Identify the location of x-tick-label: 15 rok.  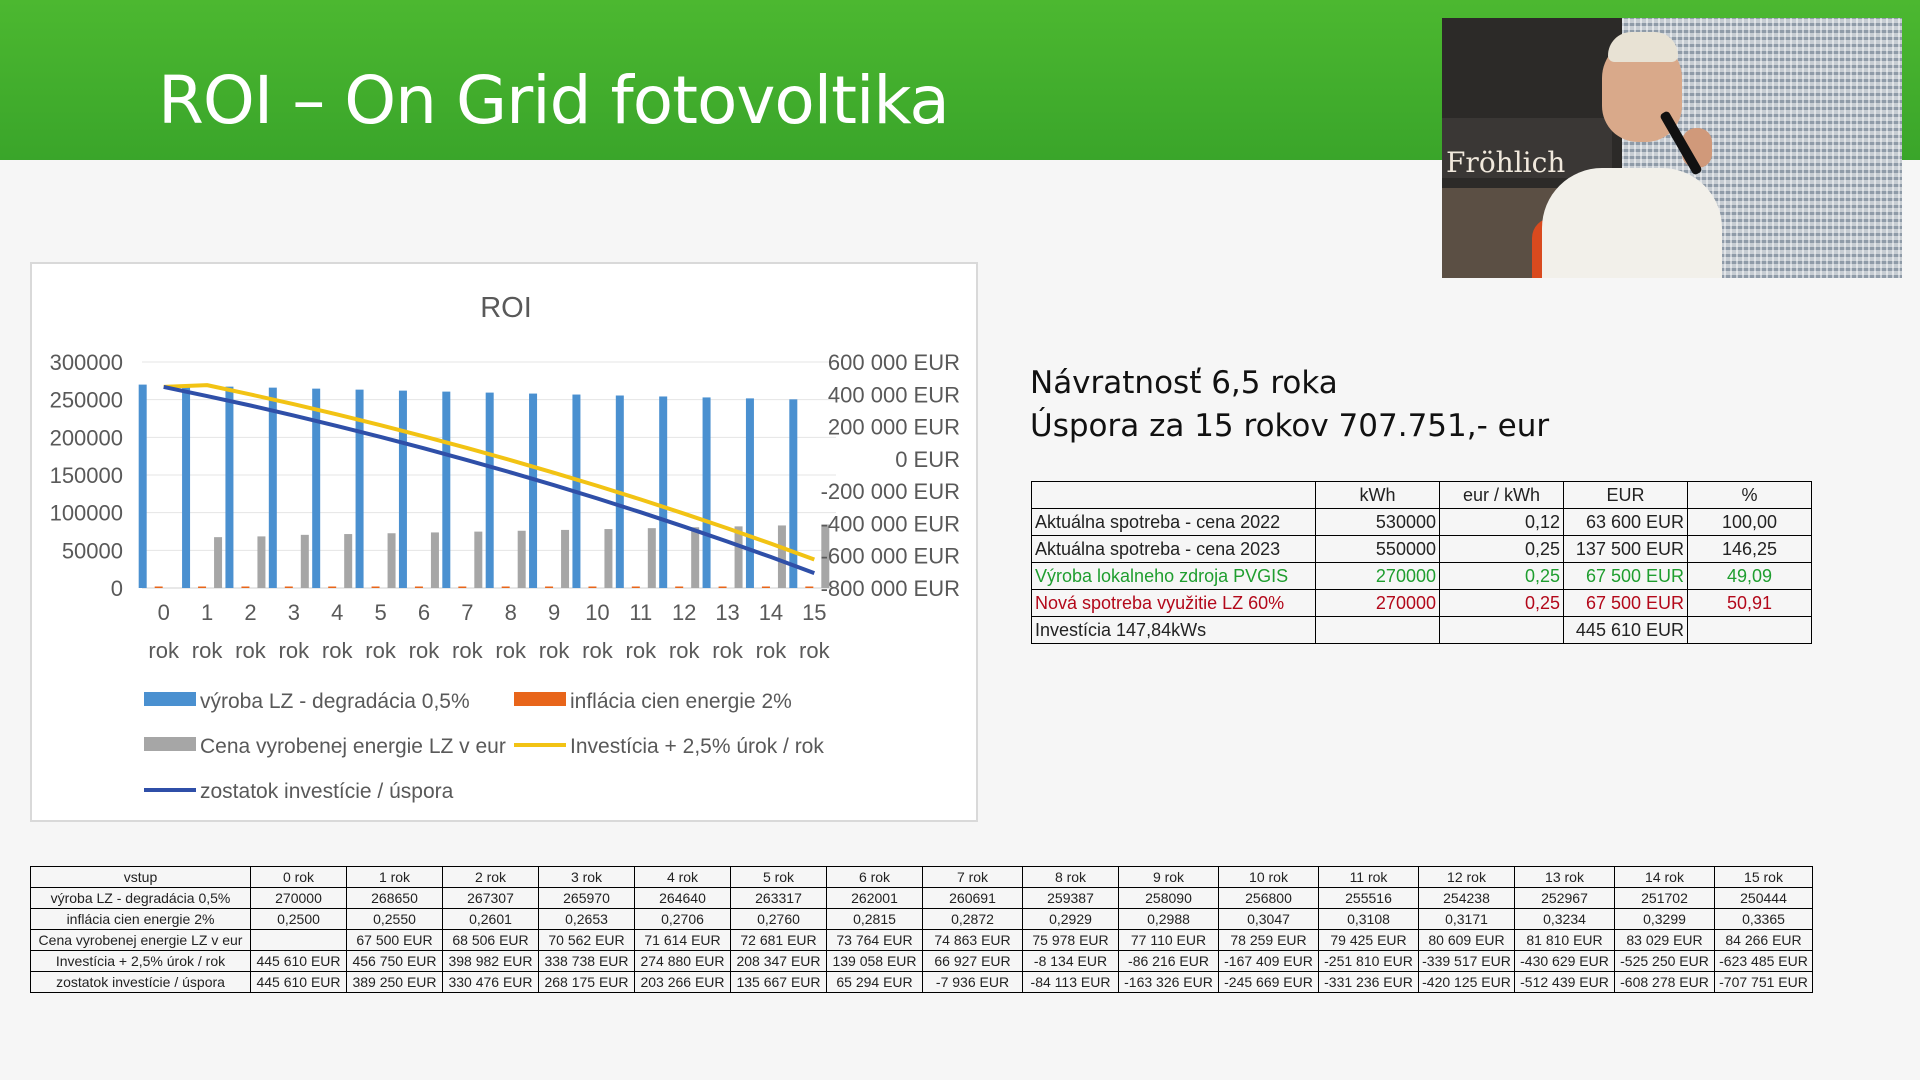
(815, 631).